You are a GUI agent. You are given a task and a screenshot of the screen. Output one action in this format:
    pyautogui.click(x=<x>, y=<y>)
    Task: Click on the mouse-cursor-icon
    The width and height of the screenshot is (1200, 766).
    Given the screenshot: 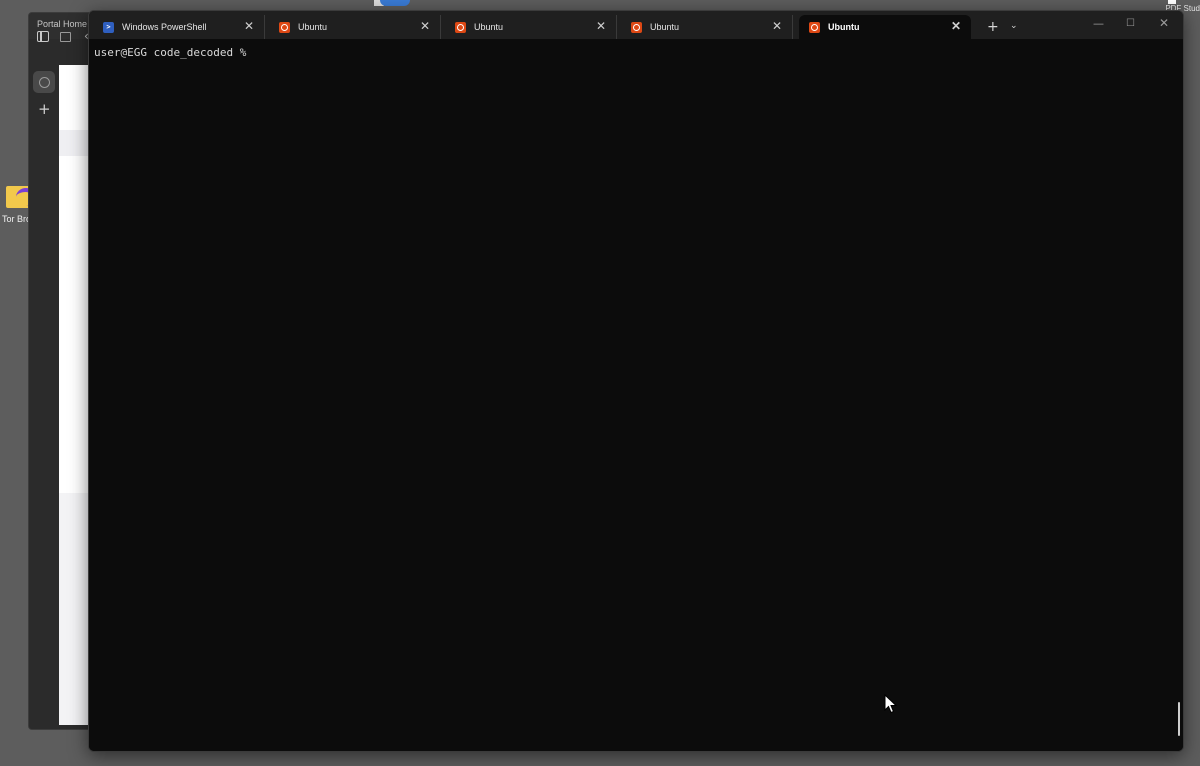 What is the action you would take?
    pyautogui.click(x=891, y=704)
    